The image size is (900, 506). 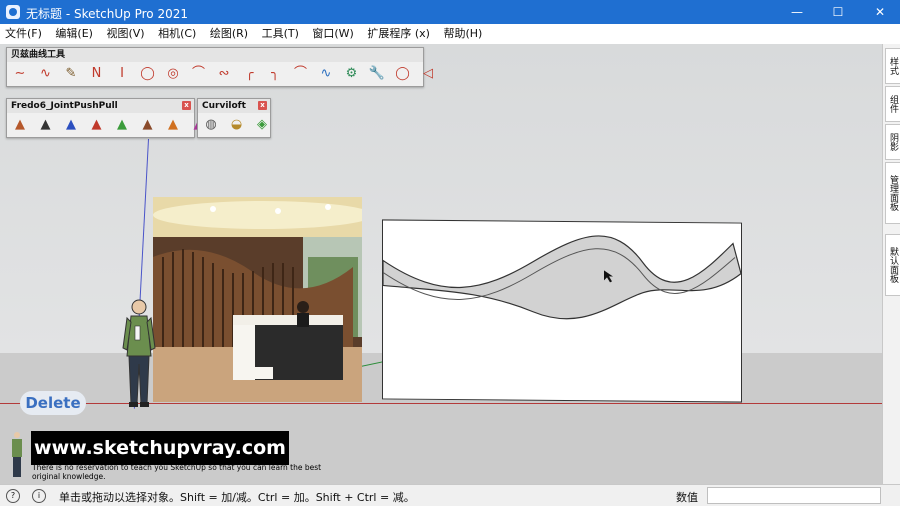 I want to click on tab-default-tray: 默认面板, so click(x=892, y=265).